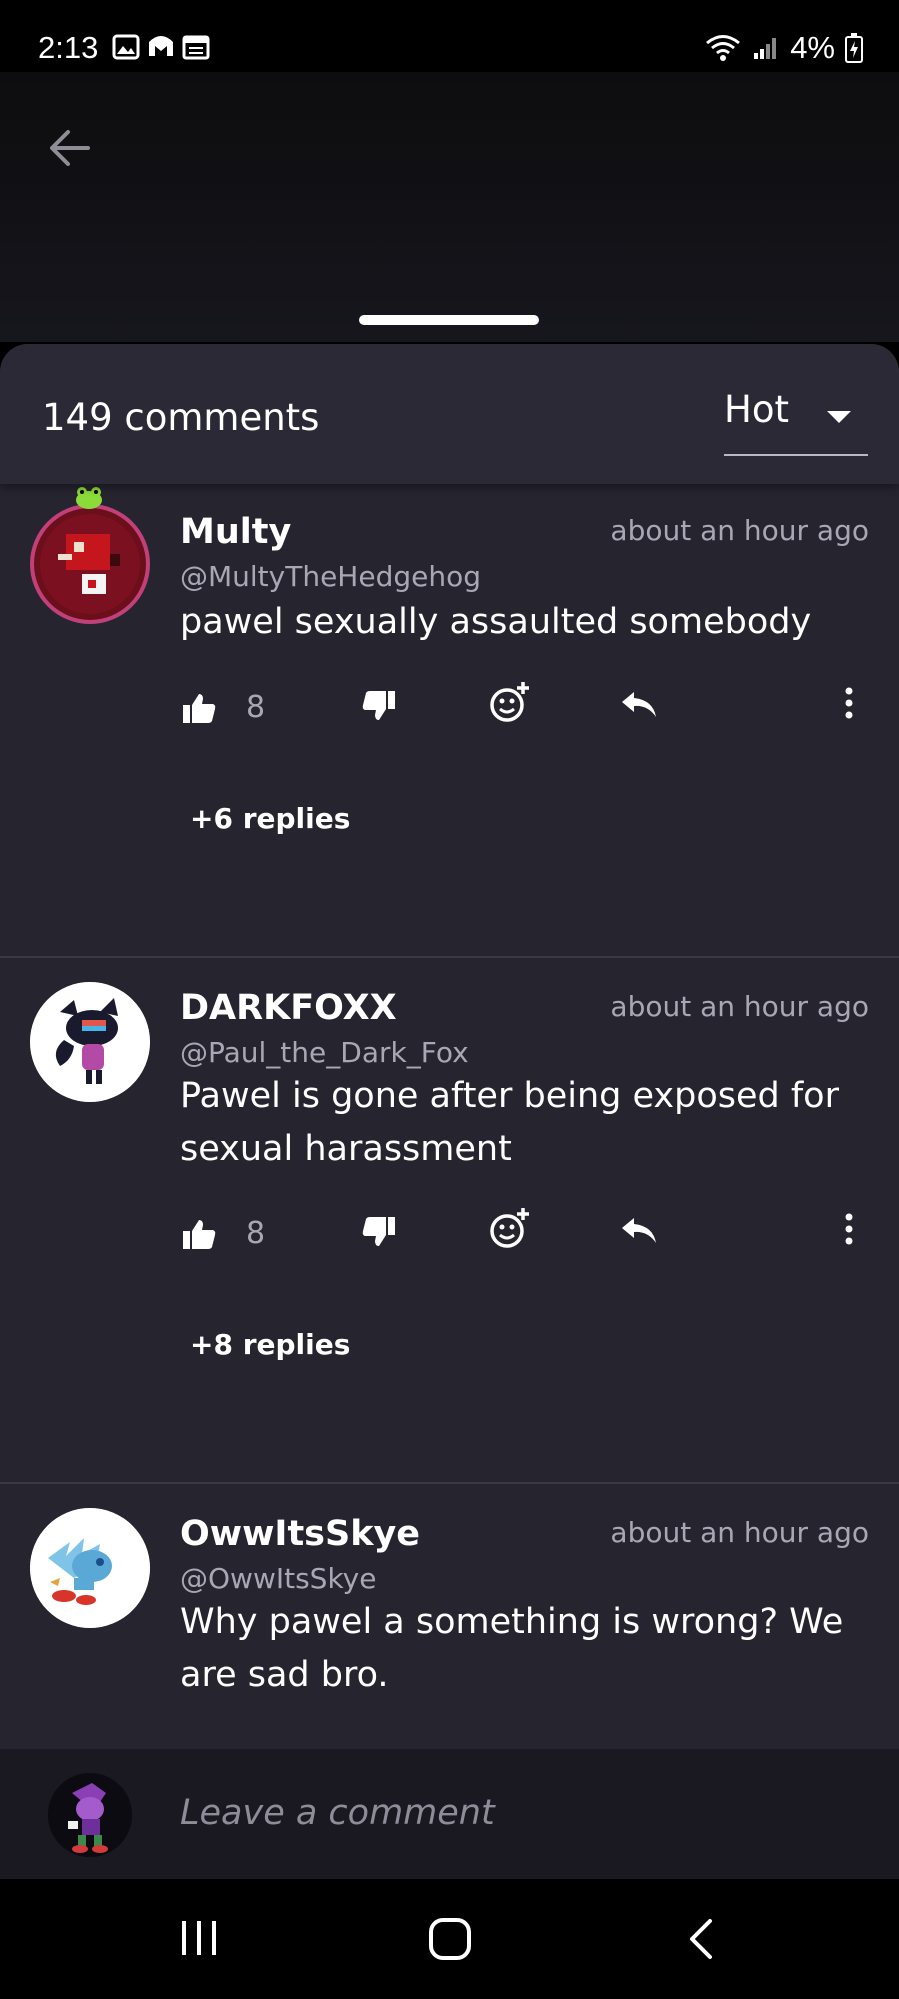 This screenshot has width=899, height=1999. I want to click on recent-apps-icon, so click(199, 1938).